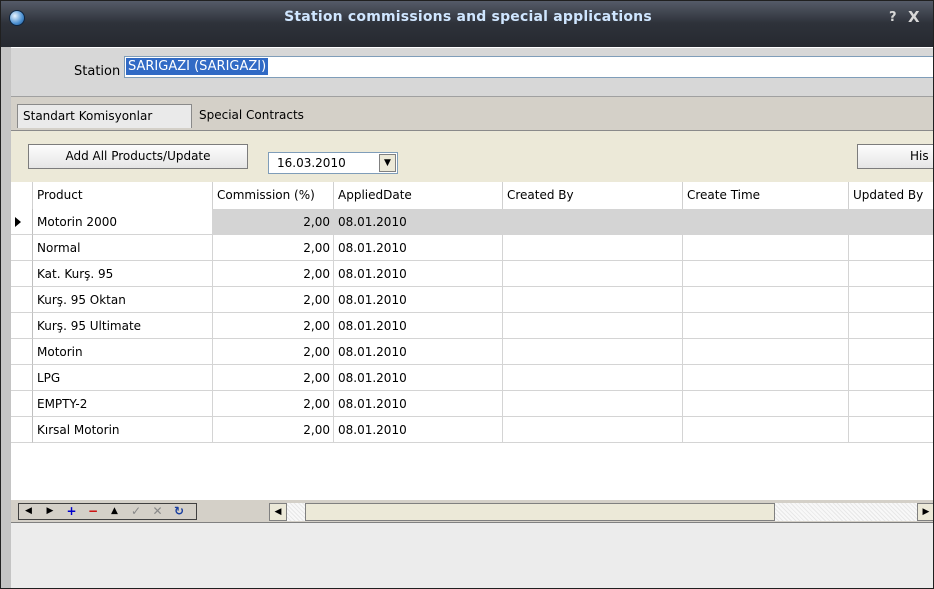  I want to click on tab-special-contracts: Special Contracts, so click(251, 115).